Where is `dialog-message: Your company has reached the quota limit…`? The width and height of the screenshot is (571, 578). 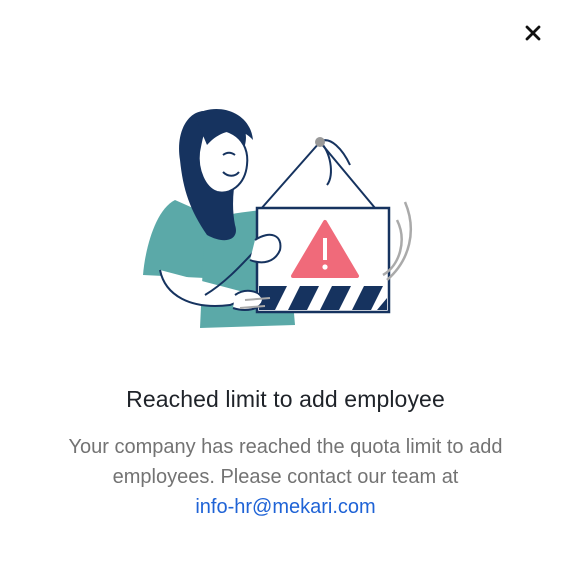 dialog-message: Your company has reached the quota limit… is located at coordinates (285, 477).